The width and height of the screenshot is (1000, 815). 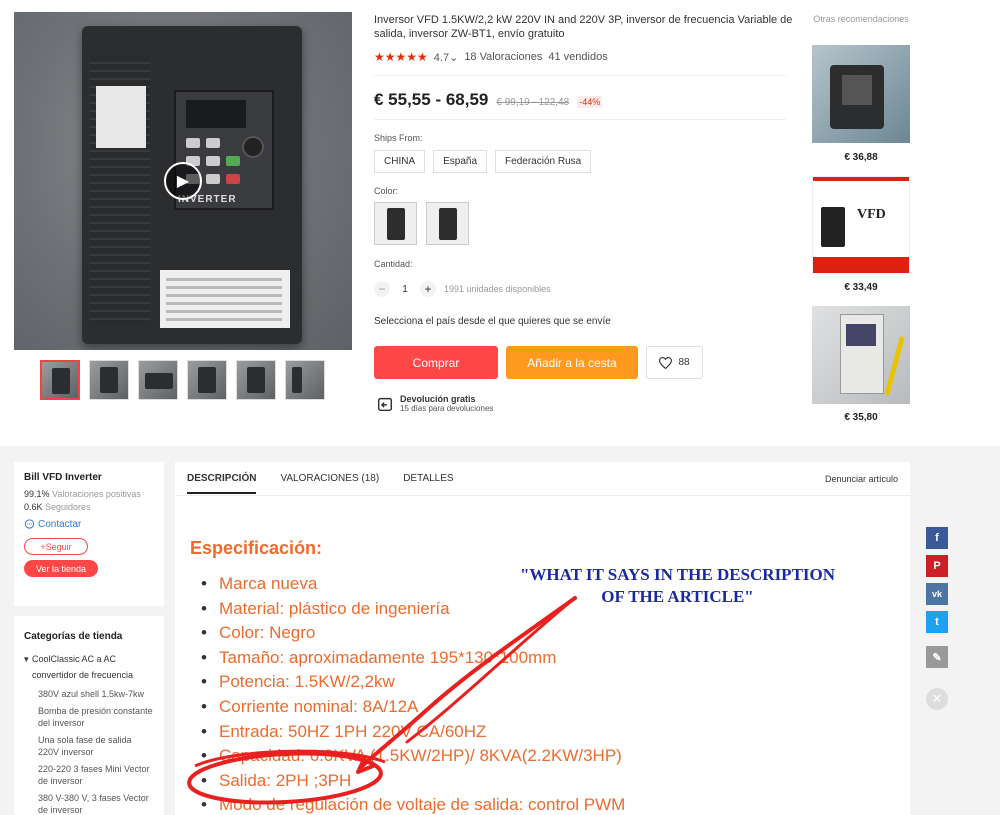 I want to click on twitter-share-icon: t, so click(x=937, y=622).